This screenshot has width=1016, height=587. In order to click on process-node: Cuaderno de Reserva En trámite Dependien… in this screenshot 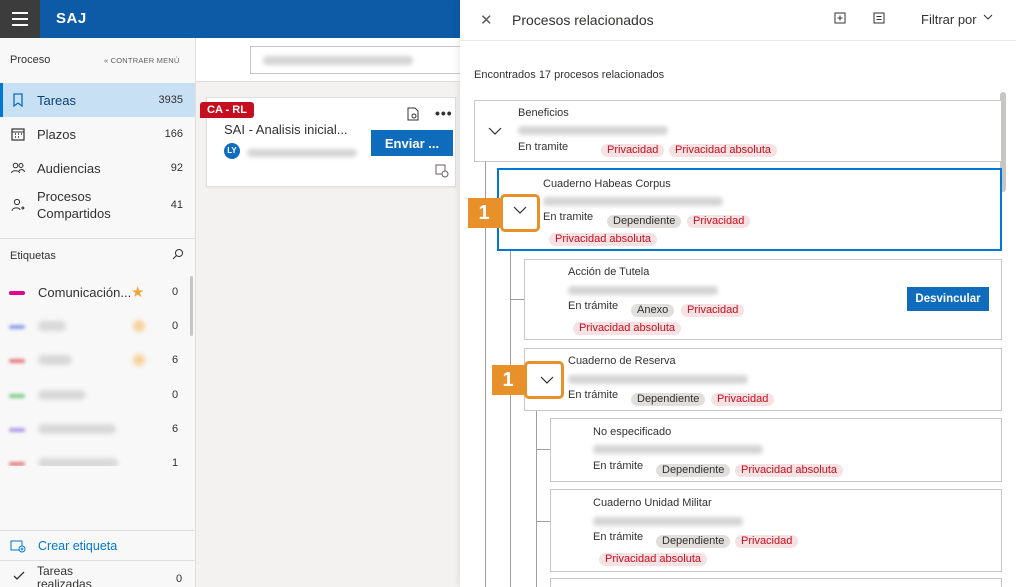, I will do `click(763, 379)`.